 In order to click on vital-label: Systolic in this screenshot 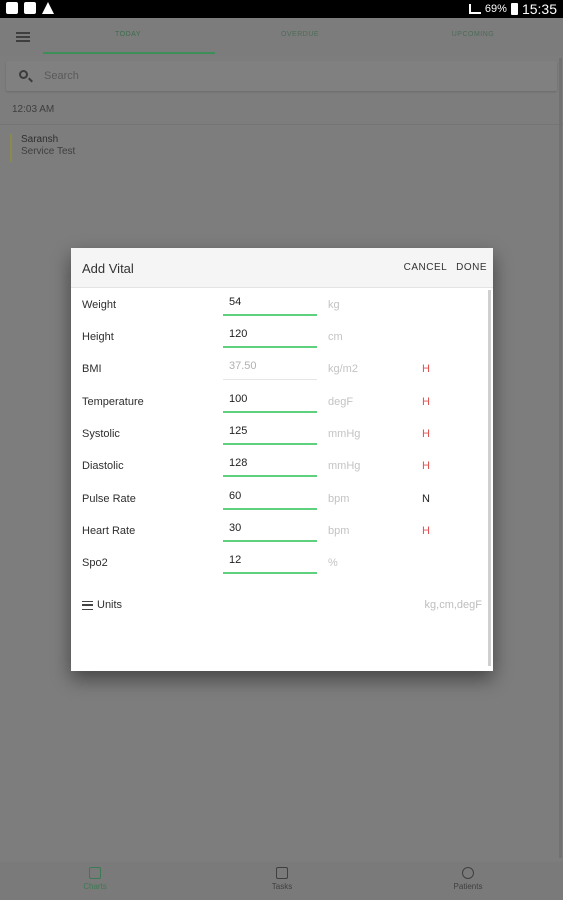, I will do `click(101, 434)`.